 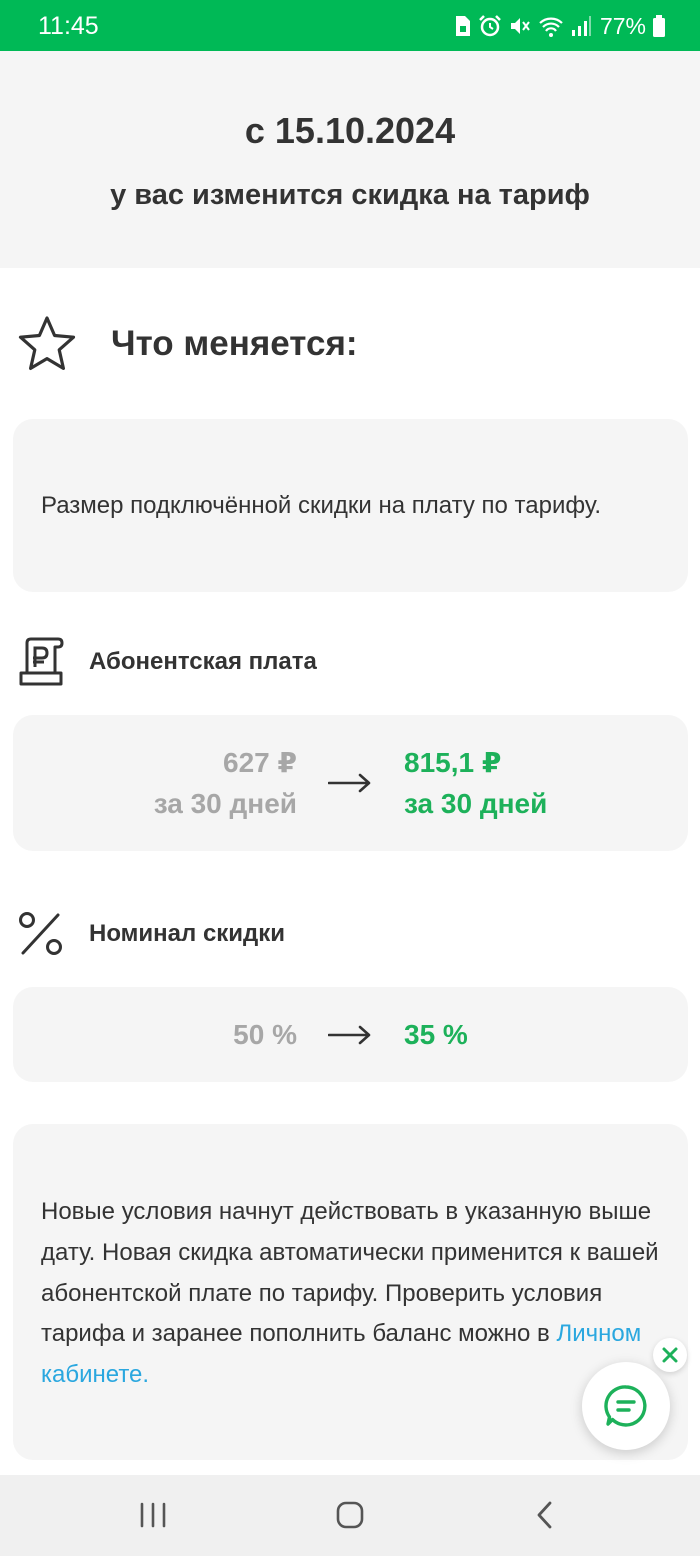 I want to click on receipt-ruble-icon, so click(x=41, y=661).